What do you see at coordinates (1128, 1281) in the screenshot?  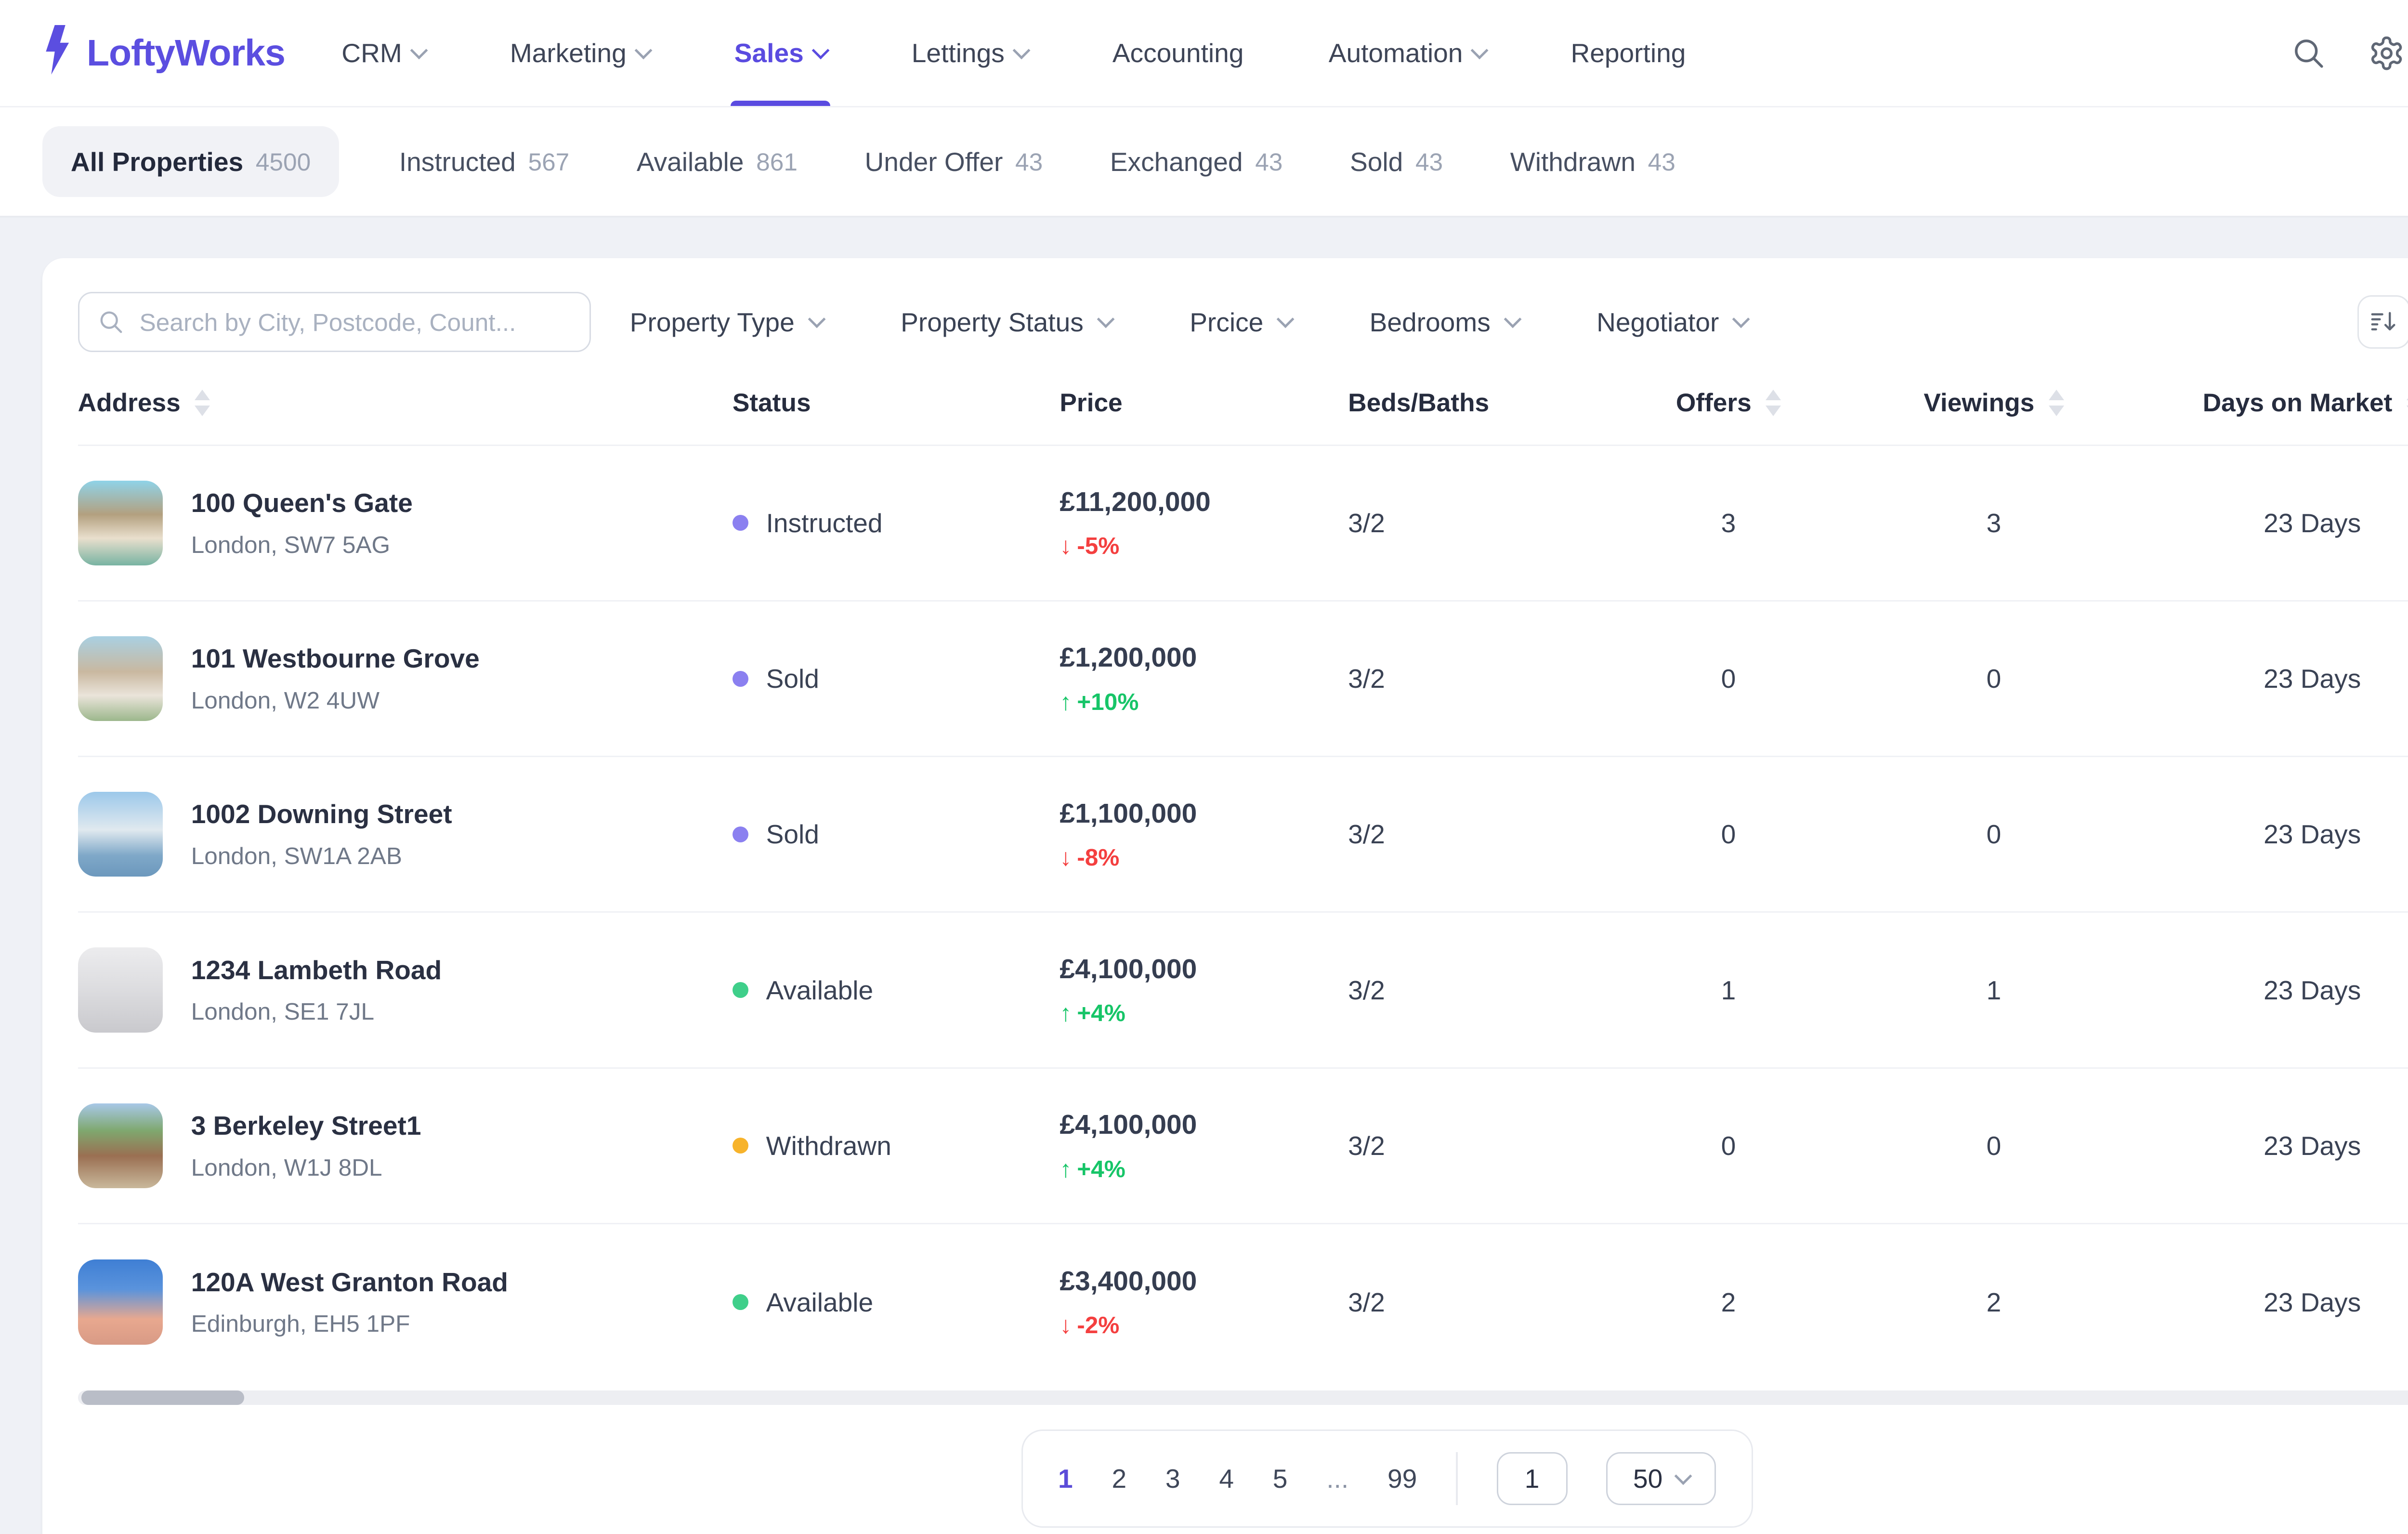 I see `price-value: £3,400,000` at bounding box center [1128, 1281].